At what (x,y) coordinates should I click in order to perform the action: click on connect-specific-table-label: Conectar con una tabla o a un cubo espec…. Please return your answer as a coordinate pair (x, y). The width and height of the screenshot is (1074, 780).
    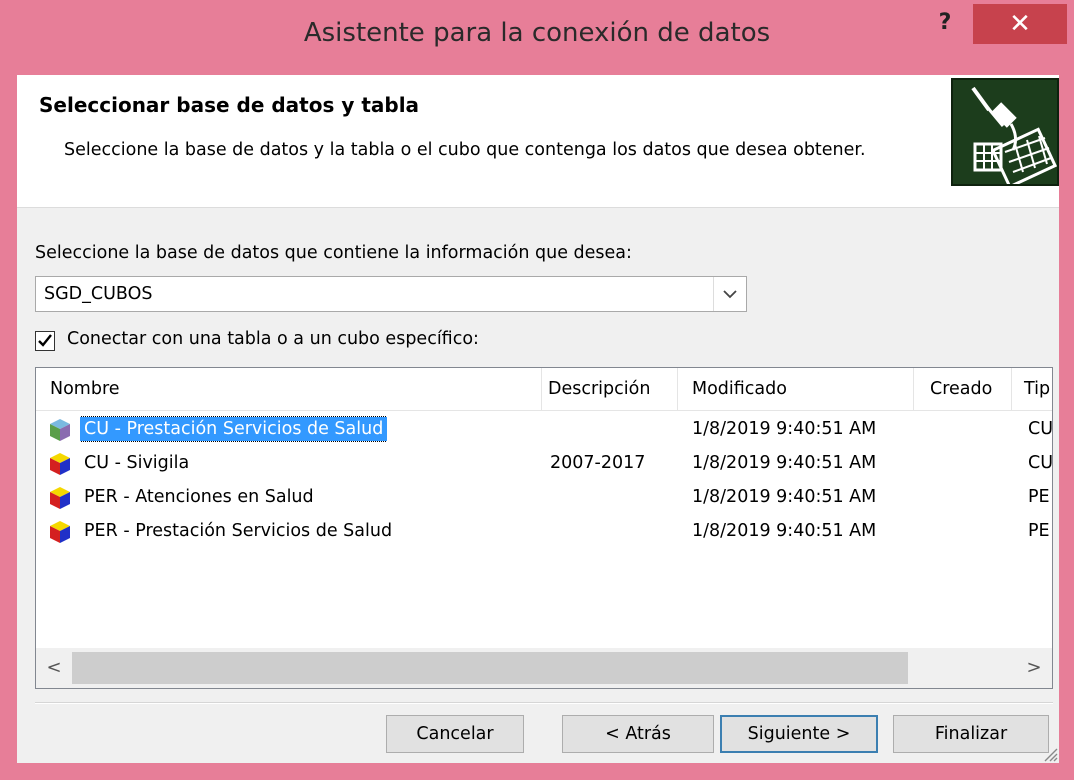
    Looking at the image, I should click on (273, 339).